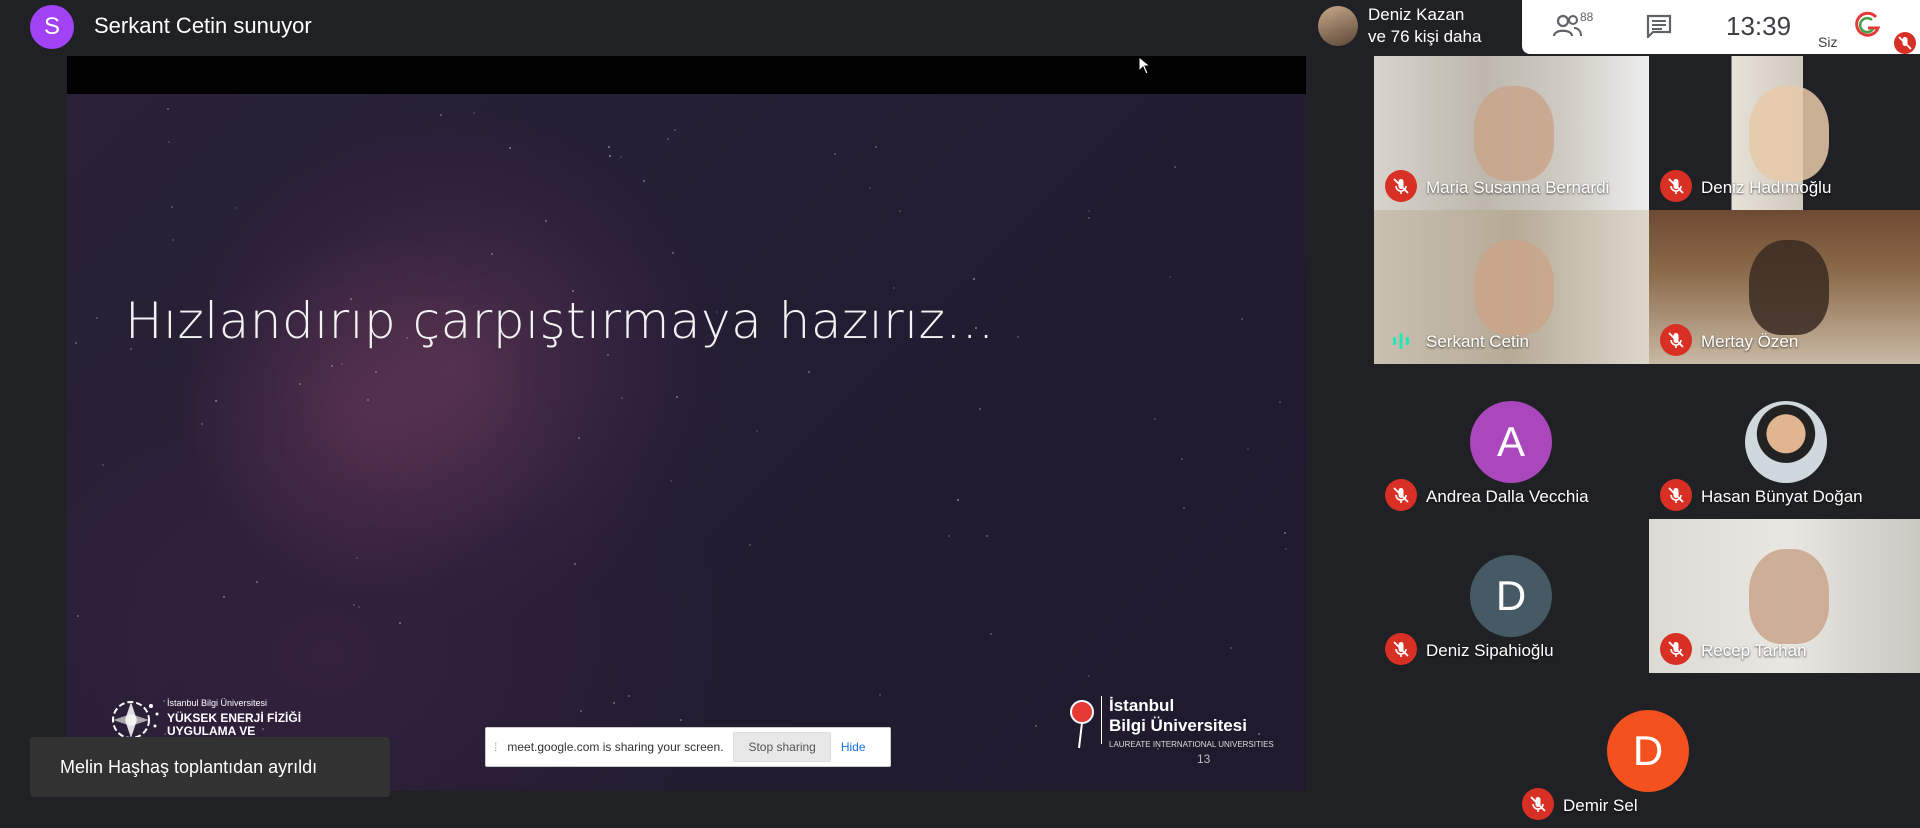  I want to click on participant-name: Hasan Bünyat Doğan, so click(1782, 496).